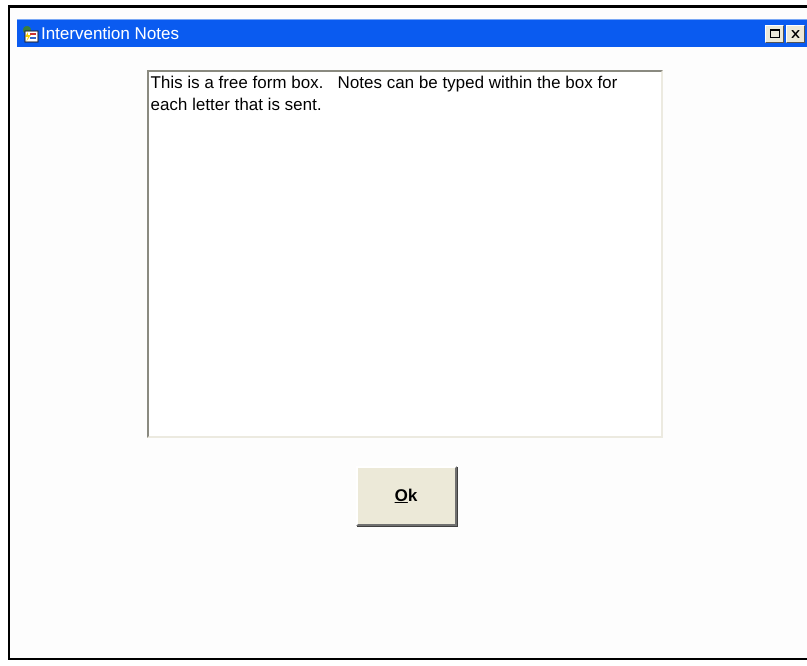  I want to click on maximize-button, so click(774, 33).